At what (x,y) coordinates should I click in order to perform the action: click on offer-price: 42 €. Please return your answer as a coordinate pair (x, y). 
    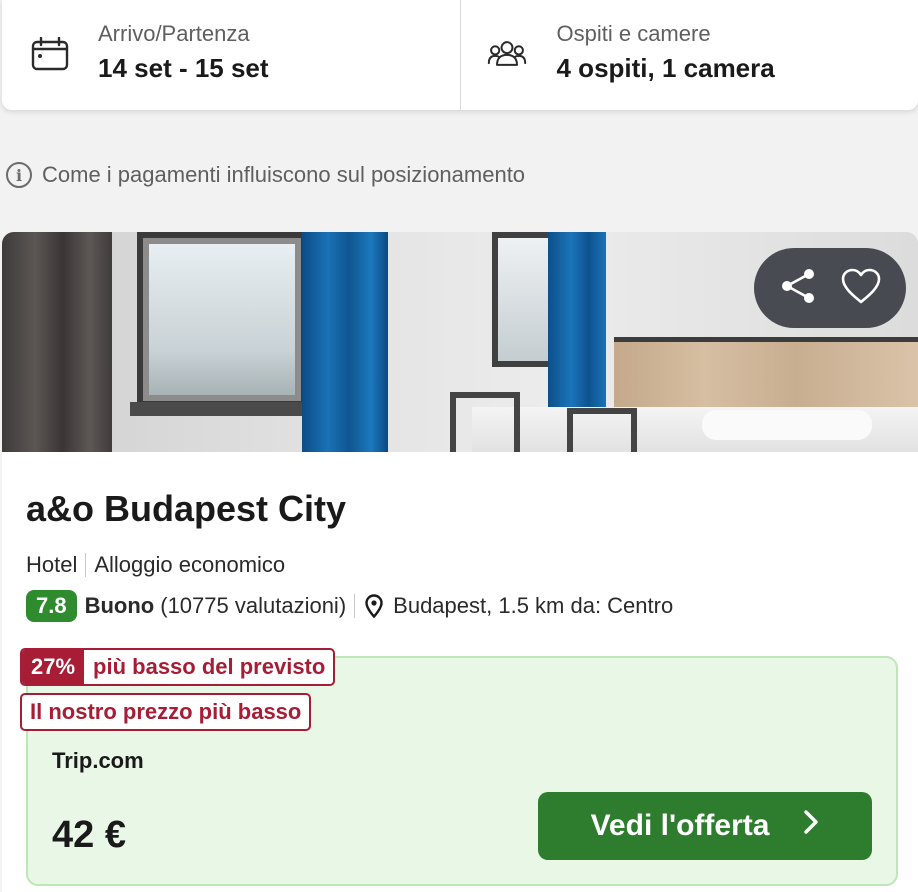
    Looking at the image, I should click on (89, 835).